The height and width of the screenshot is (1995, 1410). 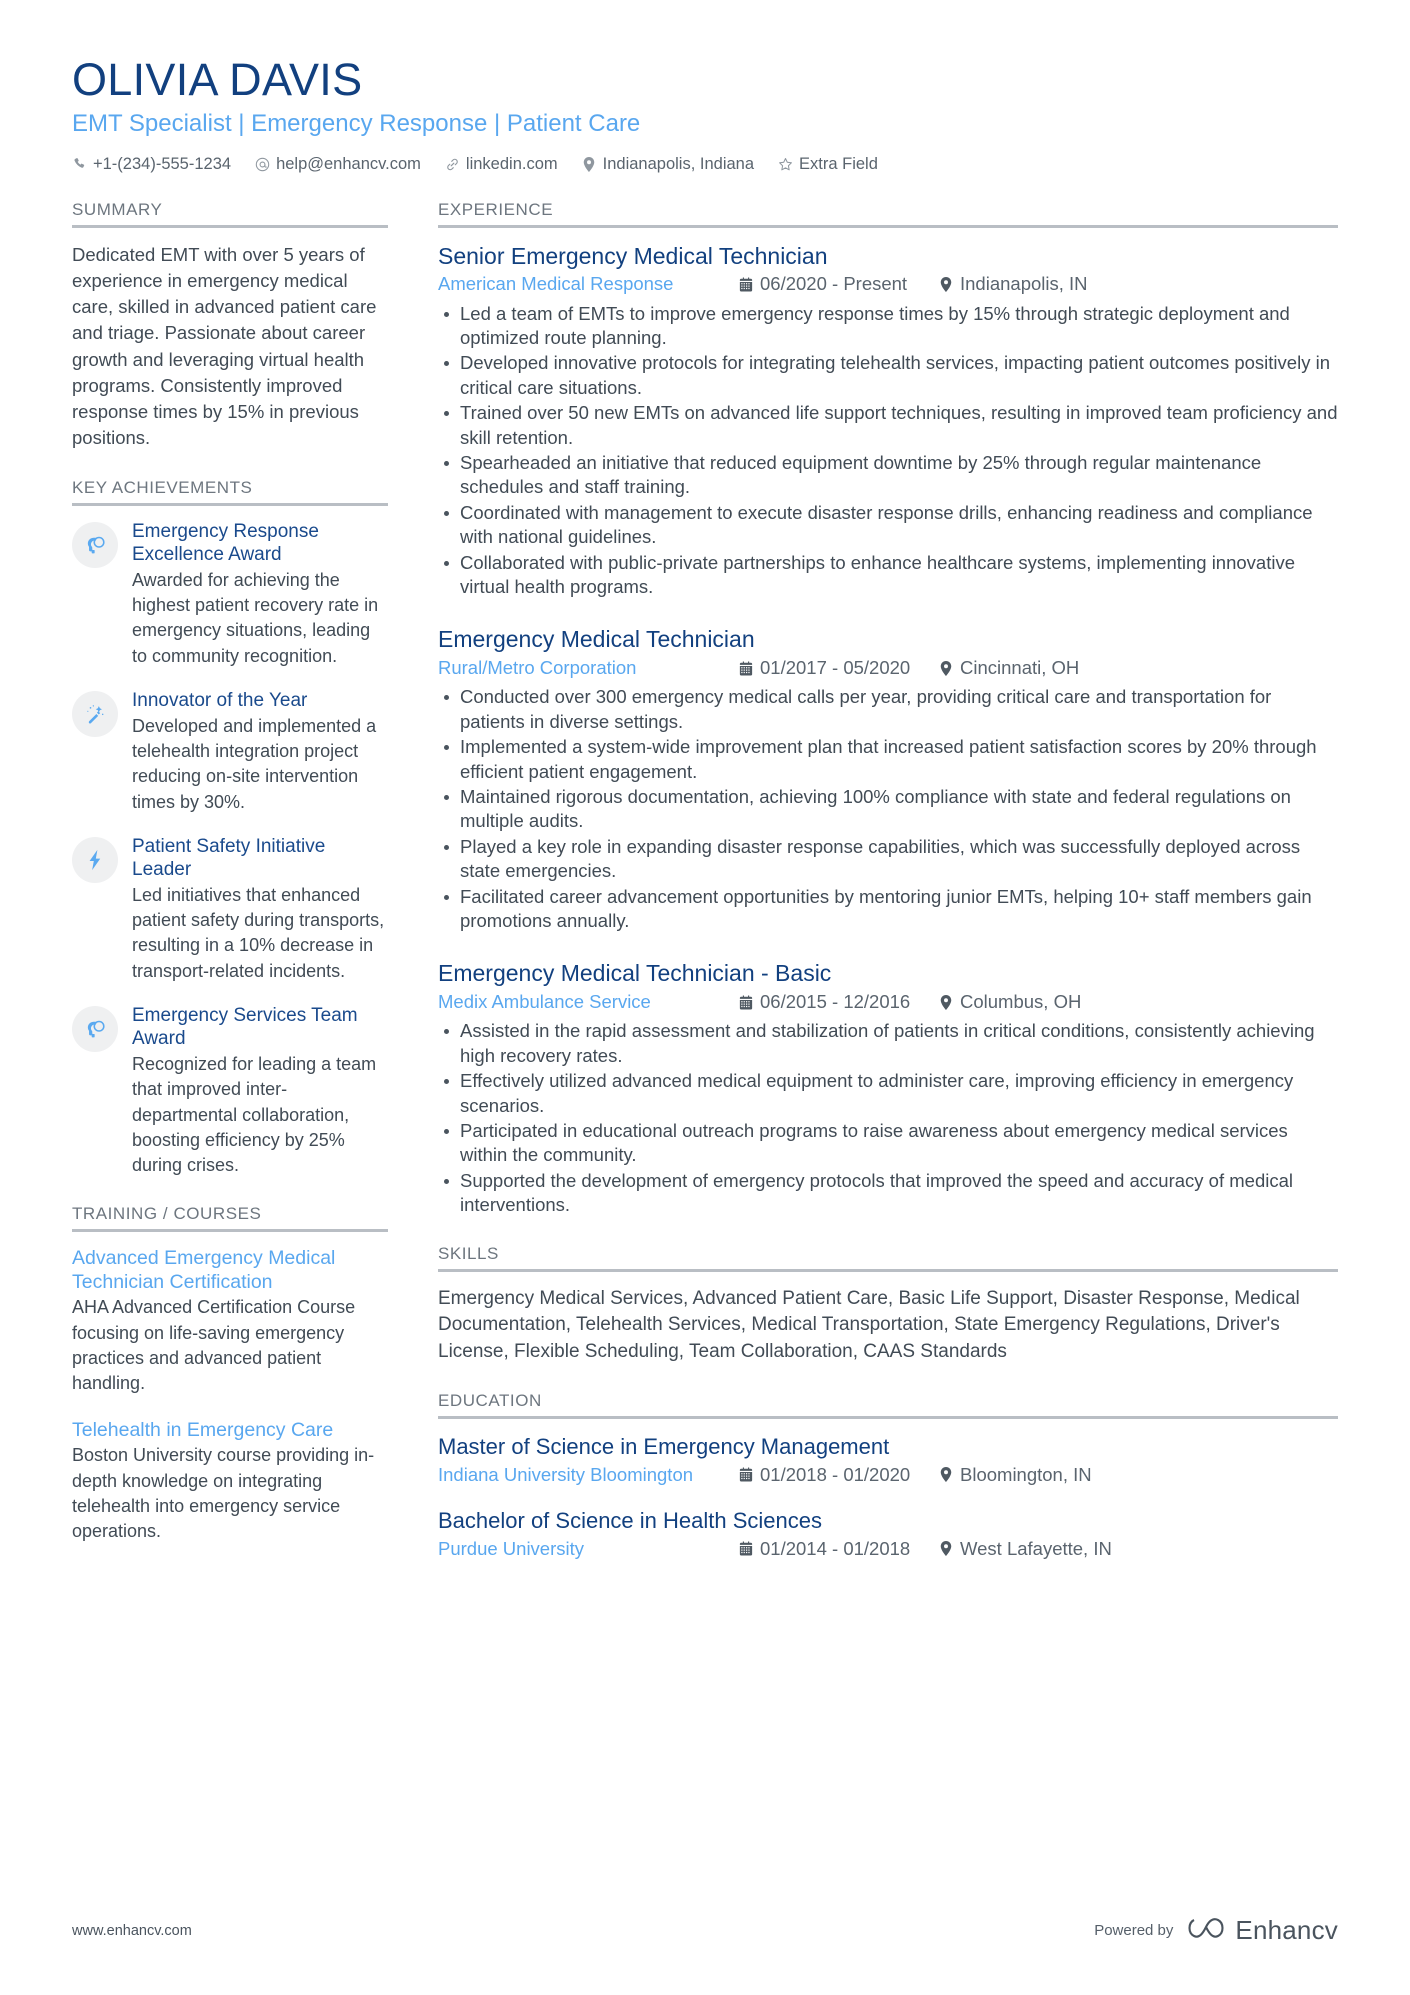 What do you see at coordinates (132, 1931) in the screenshot?
I see `footer-website-url: www.enhancv.com` at bounding box center [132, 1931].